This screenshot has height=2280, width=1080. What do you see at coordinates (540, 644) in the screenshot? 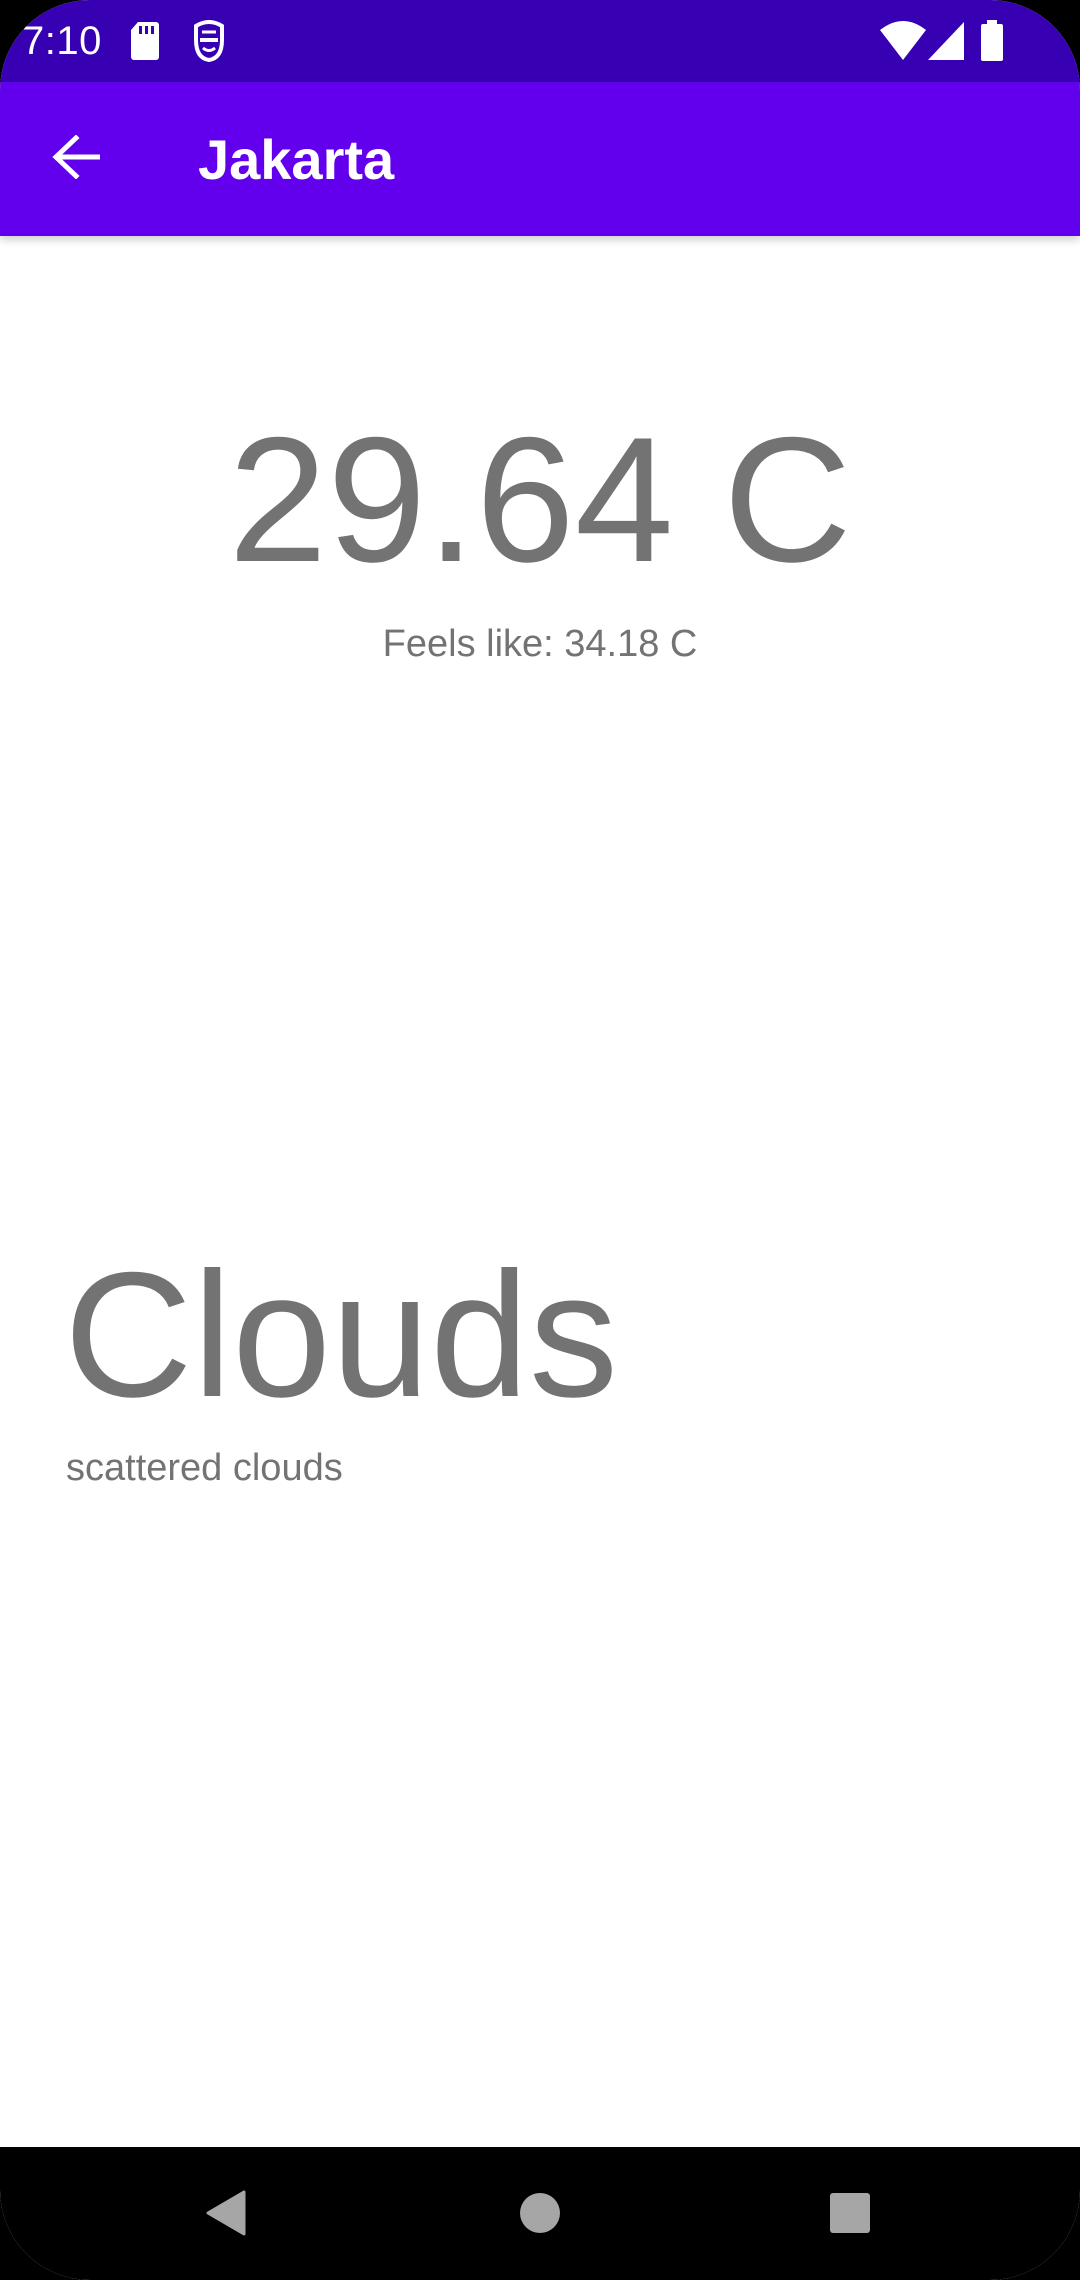
I see `feels-like-value: Feels like: 34.18 C` at bounding box center [540, 644].